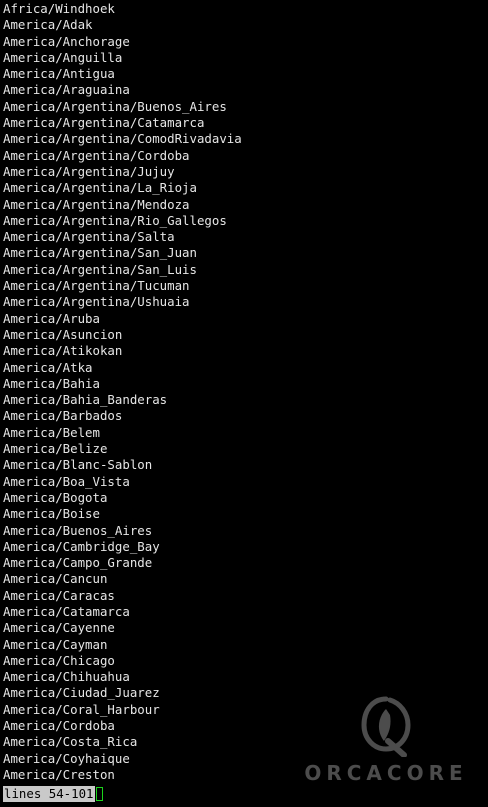 The image size is (488, 807). What do you see at coordinates (63, 334) in the screenshot?
I see `terminal-line: America/Asuncion` at bounding box center [63, 334].